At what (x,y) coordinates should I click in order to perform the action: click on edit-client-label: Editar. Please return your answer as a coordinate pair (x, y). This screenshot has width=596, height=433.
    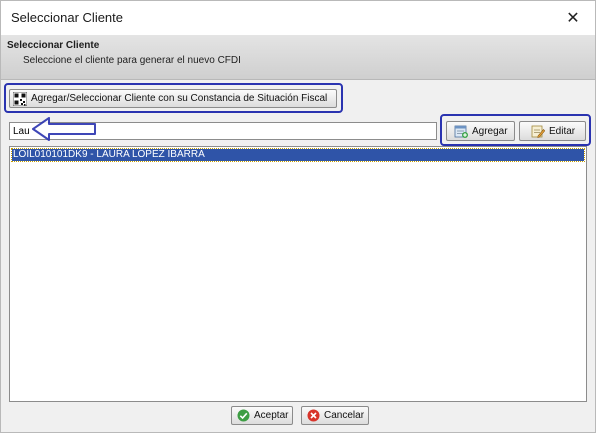
    Looking at the image, I should click on (562, 131).